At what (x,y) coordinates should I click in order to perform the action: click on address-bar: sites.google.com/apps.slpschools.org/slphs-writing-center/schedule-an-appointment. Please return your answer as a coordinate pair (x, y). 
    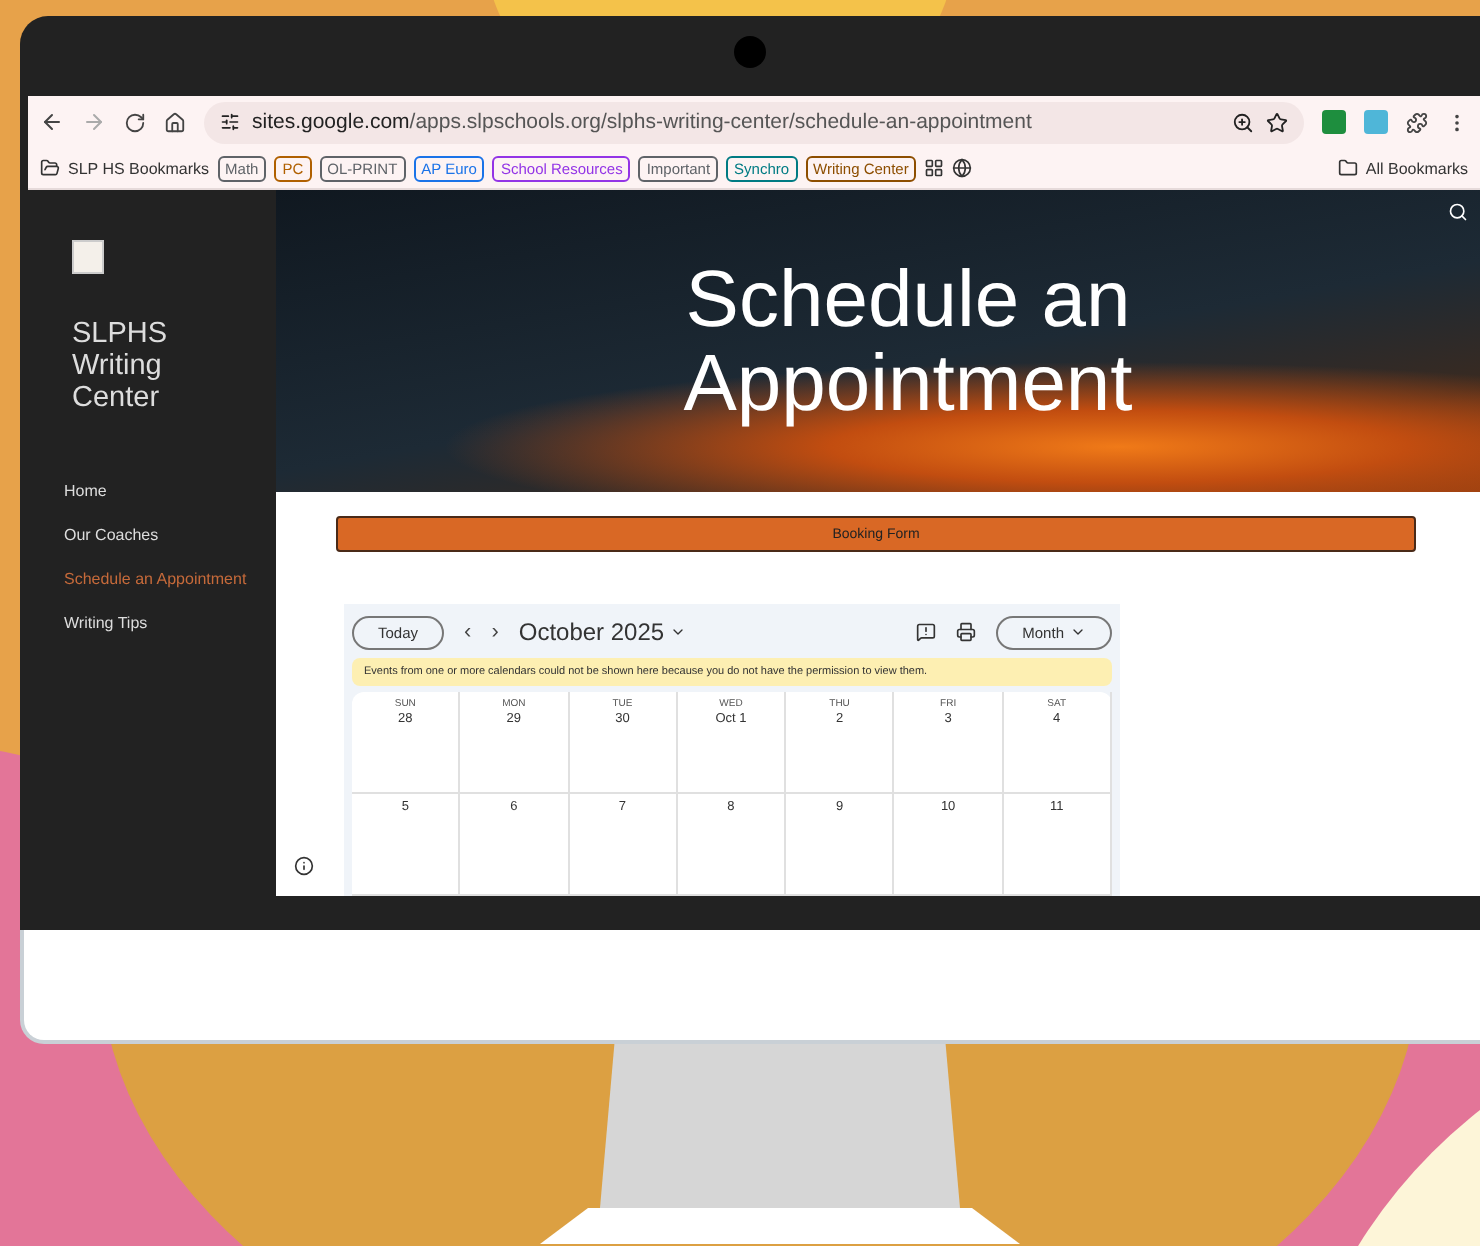
    Looking at the image, I should click on (754, 122).